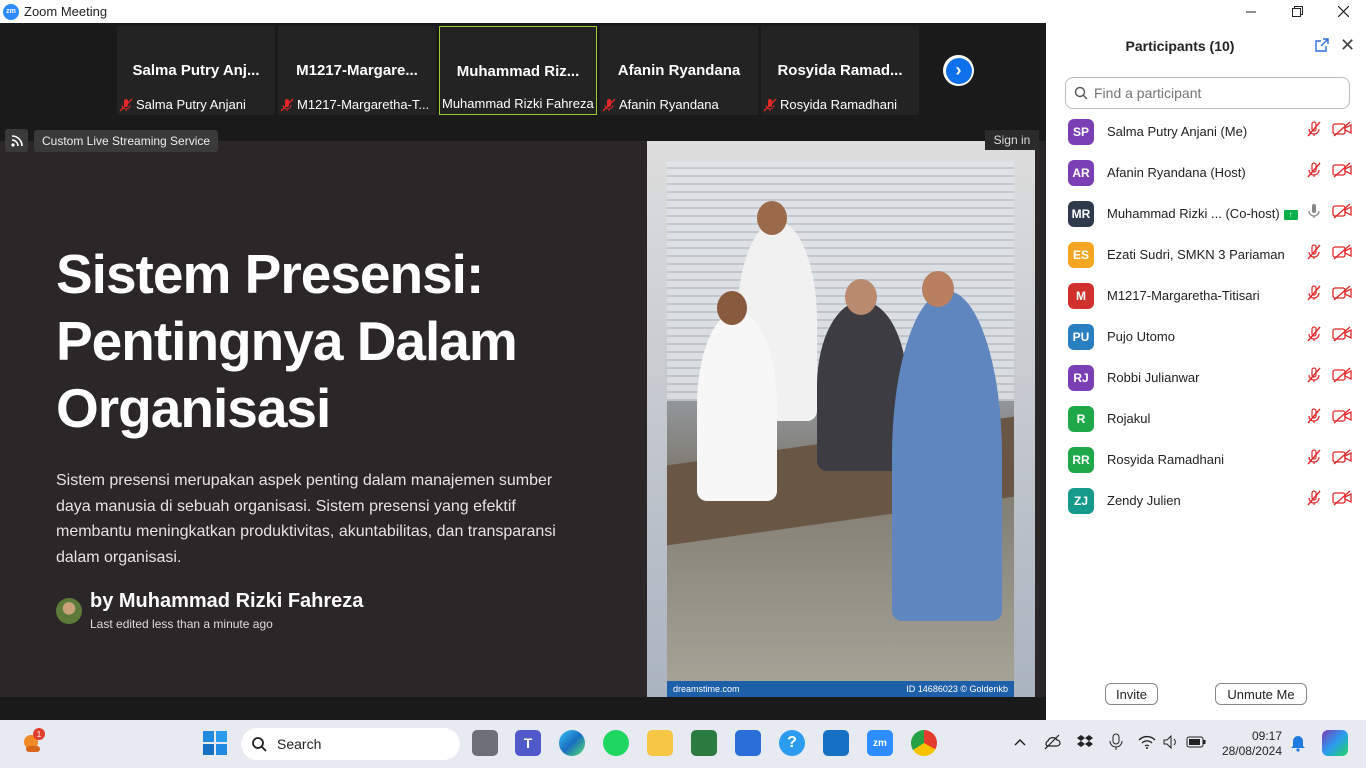 The image size is (1366, 768). What do you see at coordinates (679, 70) in the screenshot?
I see `video-tile: Afanin Ryandana Afanin Ryandana` at bounding box center [679, 70].